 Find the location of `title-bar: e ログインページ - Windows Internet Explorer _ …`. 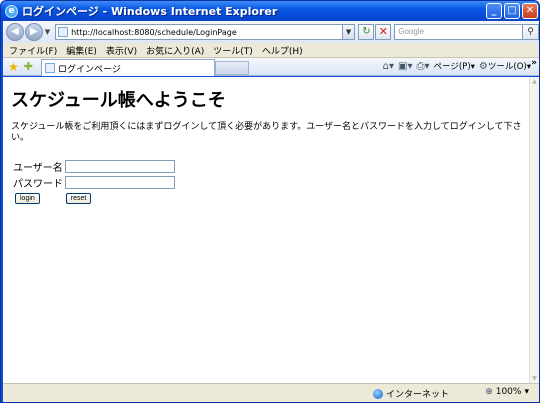

title-bar: e ログインページ - Windows Internet Explorer _ … is located at coordinates (270, 11).